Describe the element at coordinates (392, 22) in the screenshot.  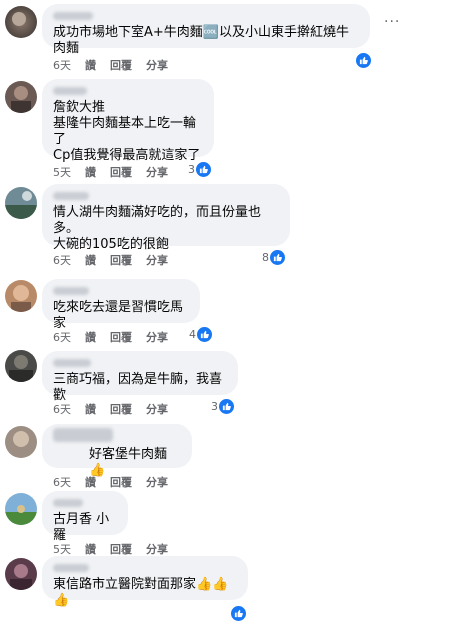
I see `more-options-icon: ···` at that location.